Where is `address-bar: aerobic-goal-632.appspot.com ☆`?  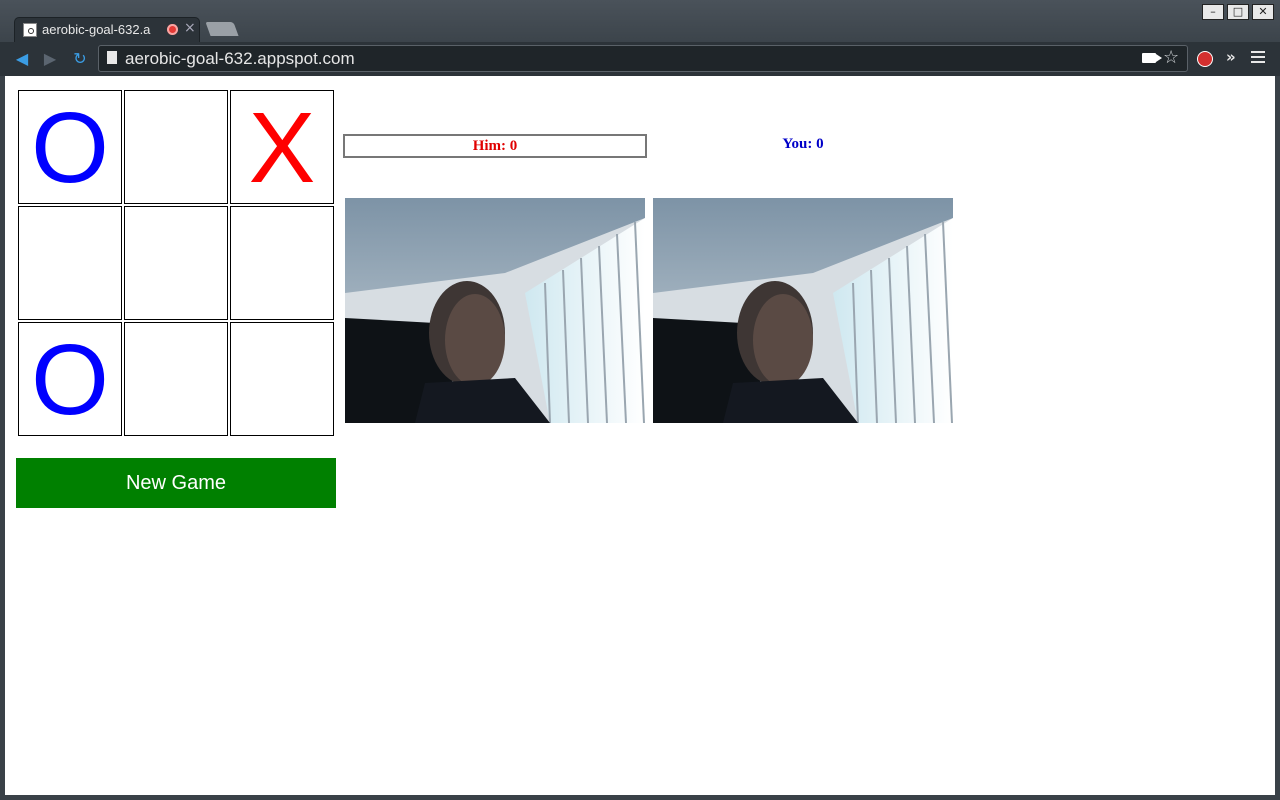
address-bar: aerobic-goal-632.appspot.com ☆ is located at coordinates (643, 58).